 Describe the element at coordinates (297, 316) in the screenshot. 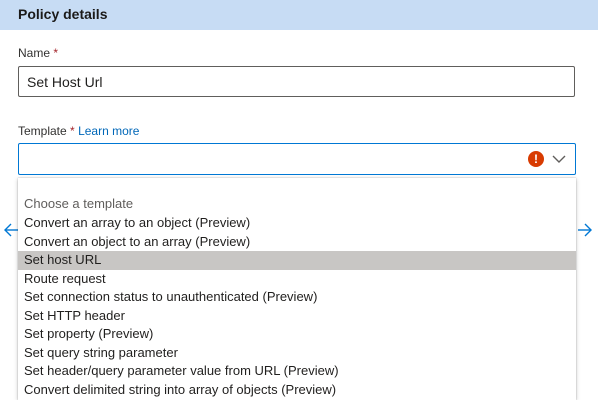

I see `template-option: Set HTTP header` at that location.